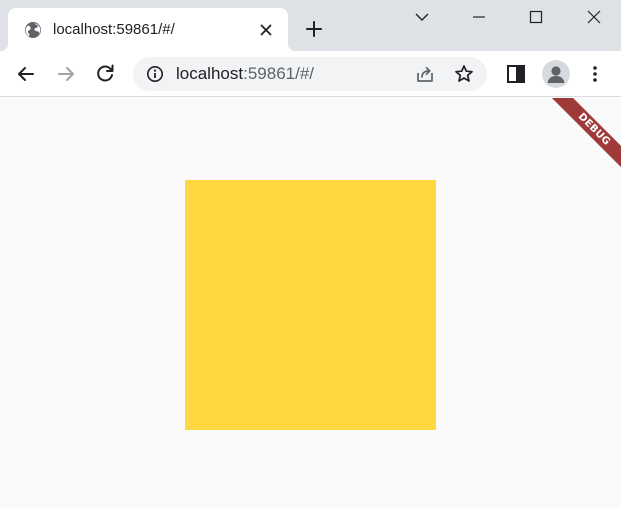  I want to click on url-path: :59861/#/, so click(279, 73).